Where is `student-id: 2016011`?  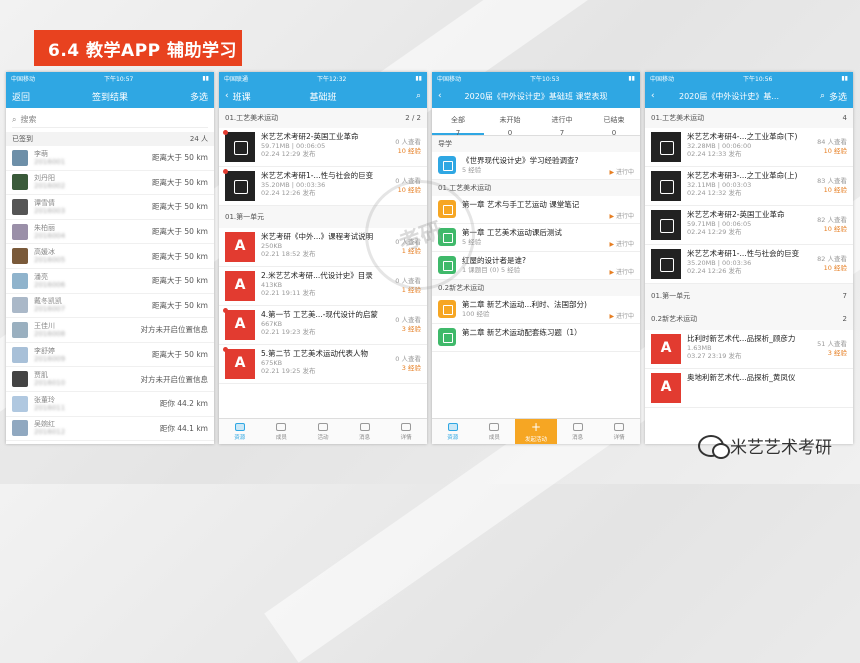
student-id: 2016011 is located at coordinates (50, 407).